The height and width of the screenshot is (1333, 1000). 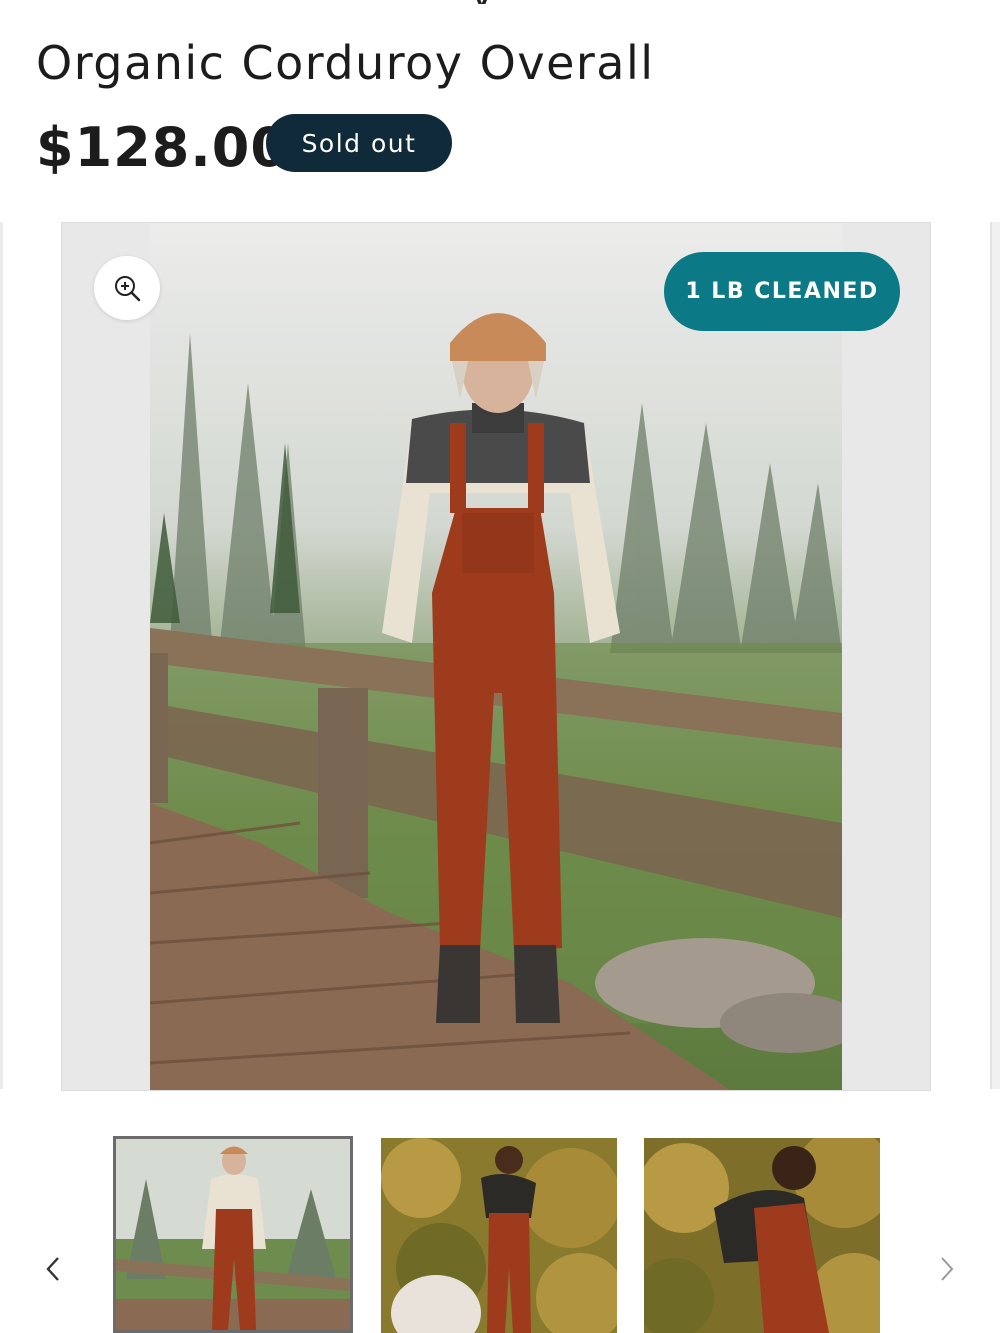 What do you see at coordinates (162, 147) in the screenshot?
I see `product-price: $128.00` at bounding box center [162, 147].